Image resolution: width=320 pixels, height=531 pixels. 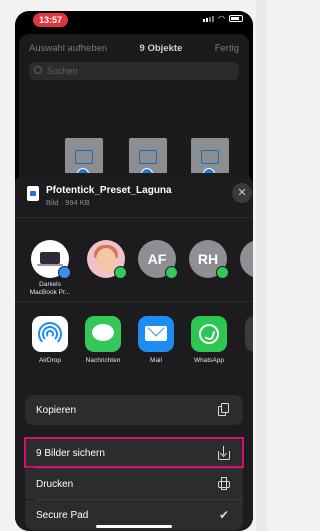 What do you see at coordinates (209, 334) in the screenshot?
I see `whatsapp-icon` at bounding box center [209, 334].